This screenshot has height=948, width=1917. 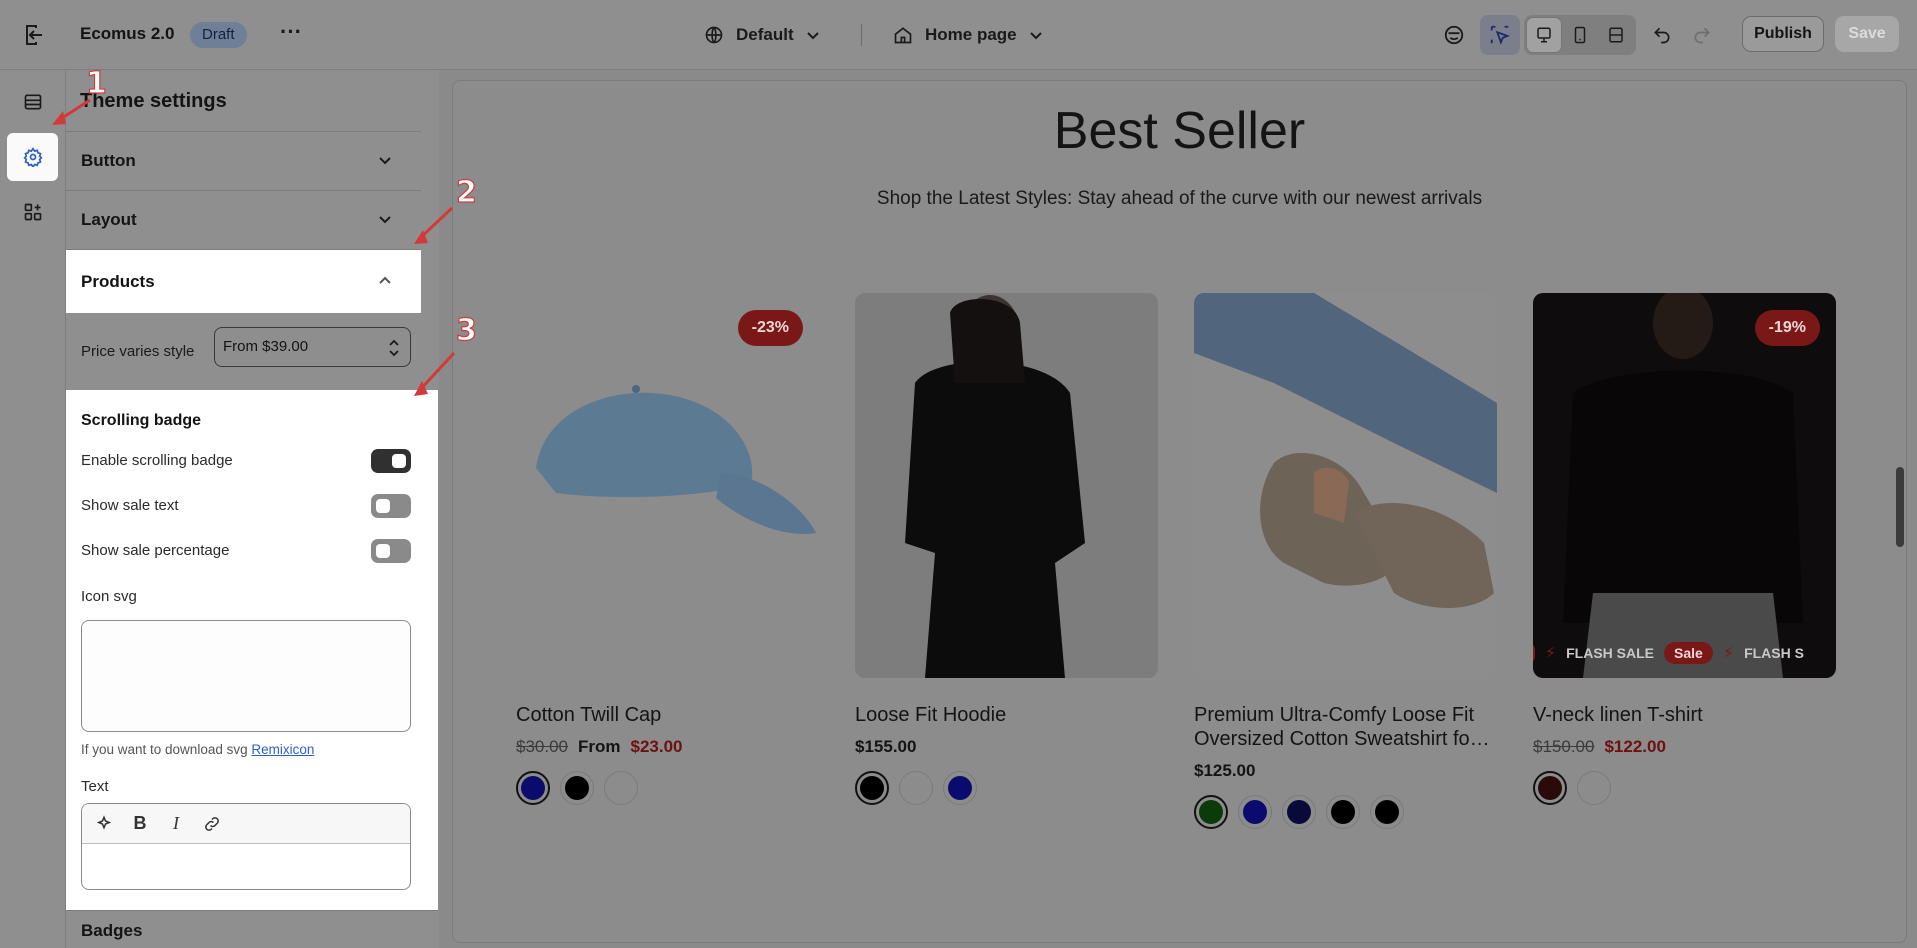 I want to click on undo-icon, so click(x=1662, y=35).